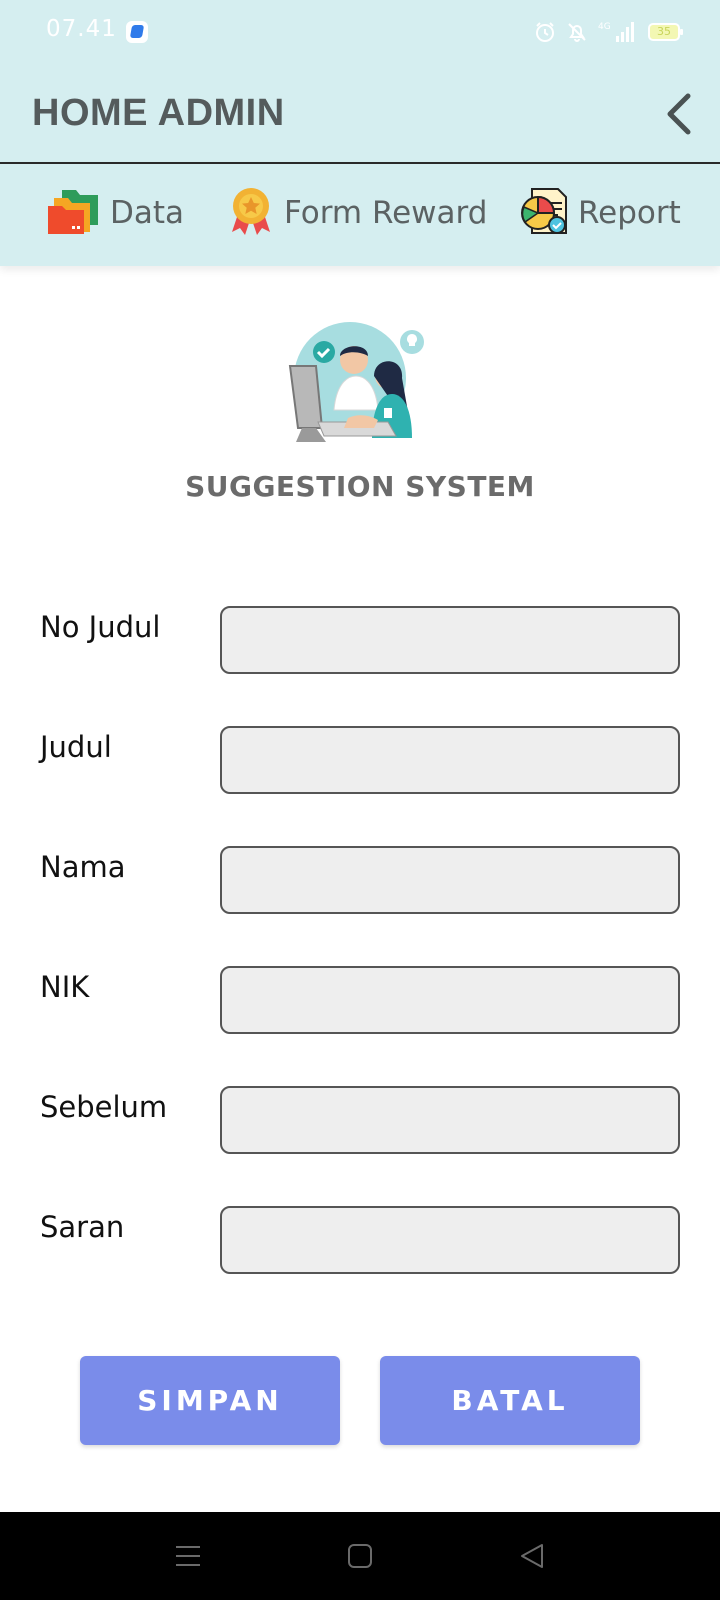  I want to click on chevron-left-icon, so click(679, 114).